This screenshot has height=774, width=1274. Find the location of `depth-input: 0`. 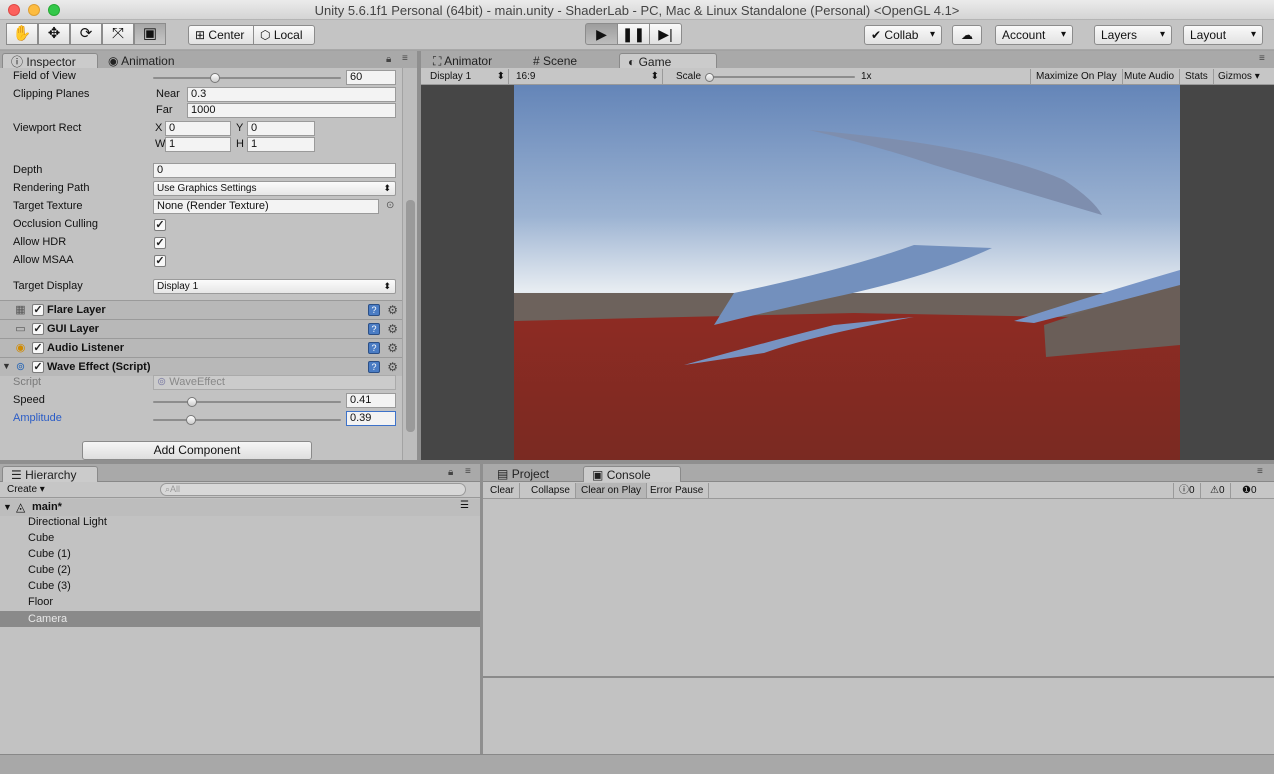

depth-input: 0 is located at coordinates (274, 170).